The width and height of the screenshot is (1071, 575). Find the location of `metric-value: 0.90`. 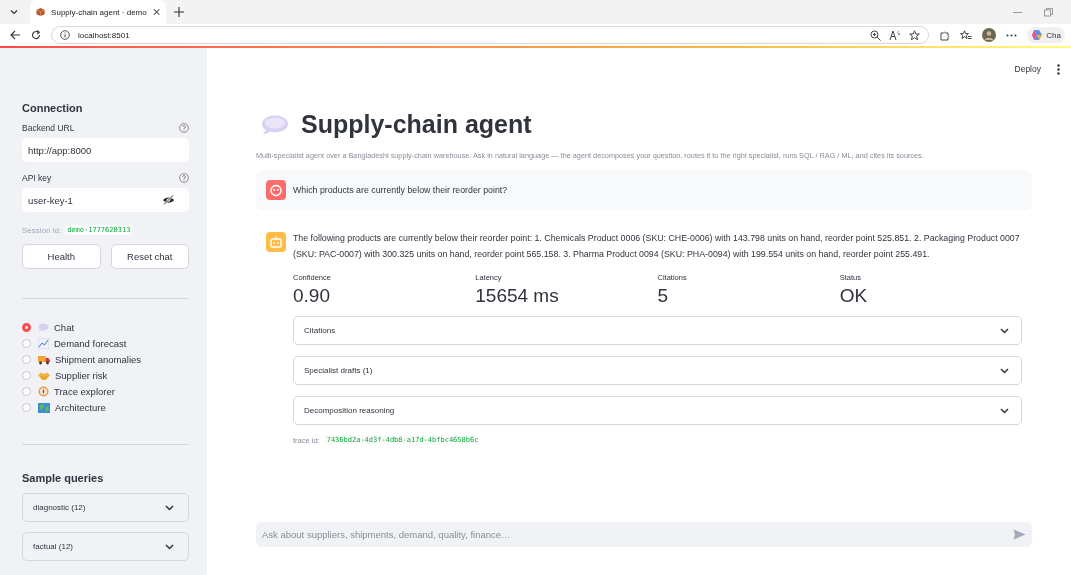

metric-value: 0.90 is located at coordinates (312, 296).